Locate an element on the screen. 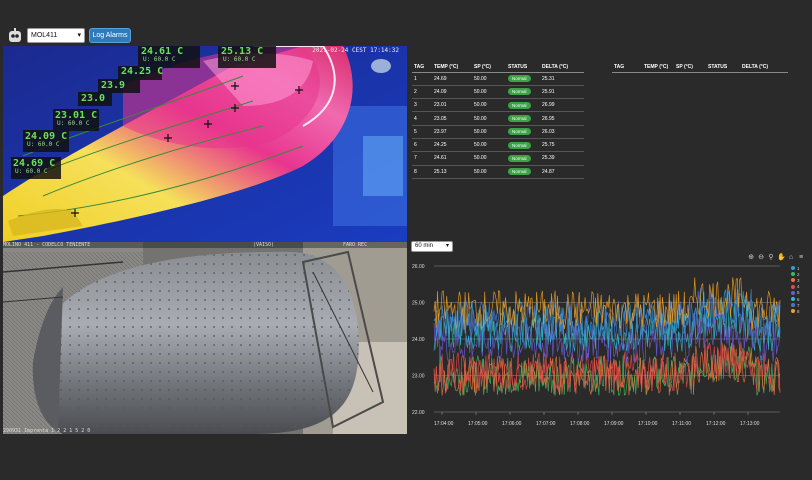 Image resolution: width=812 pixels, height=480 pixels. table-row: 6 24.25 50.00 Normal 25.75 is located at coordinates (498, 145).